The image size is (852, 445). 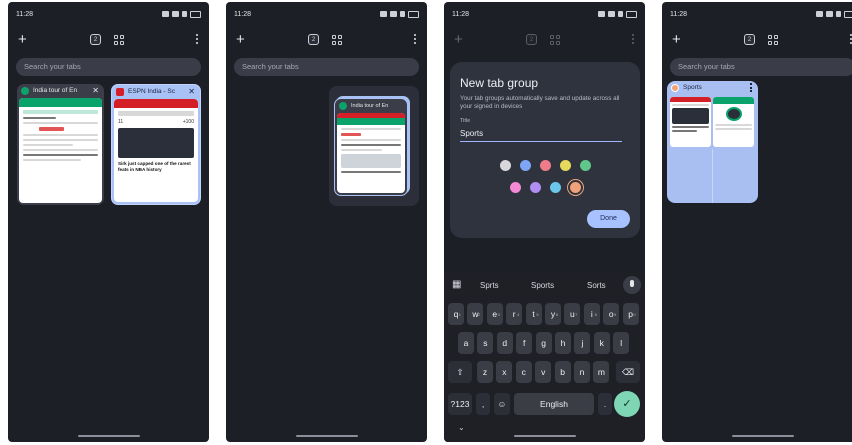 What do you see at coordinates (475, 314) in the screenshot?
I see `key-w: w2` at bounding box center [475, 314].